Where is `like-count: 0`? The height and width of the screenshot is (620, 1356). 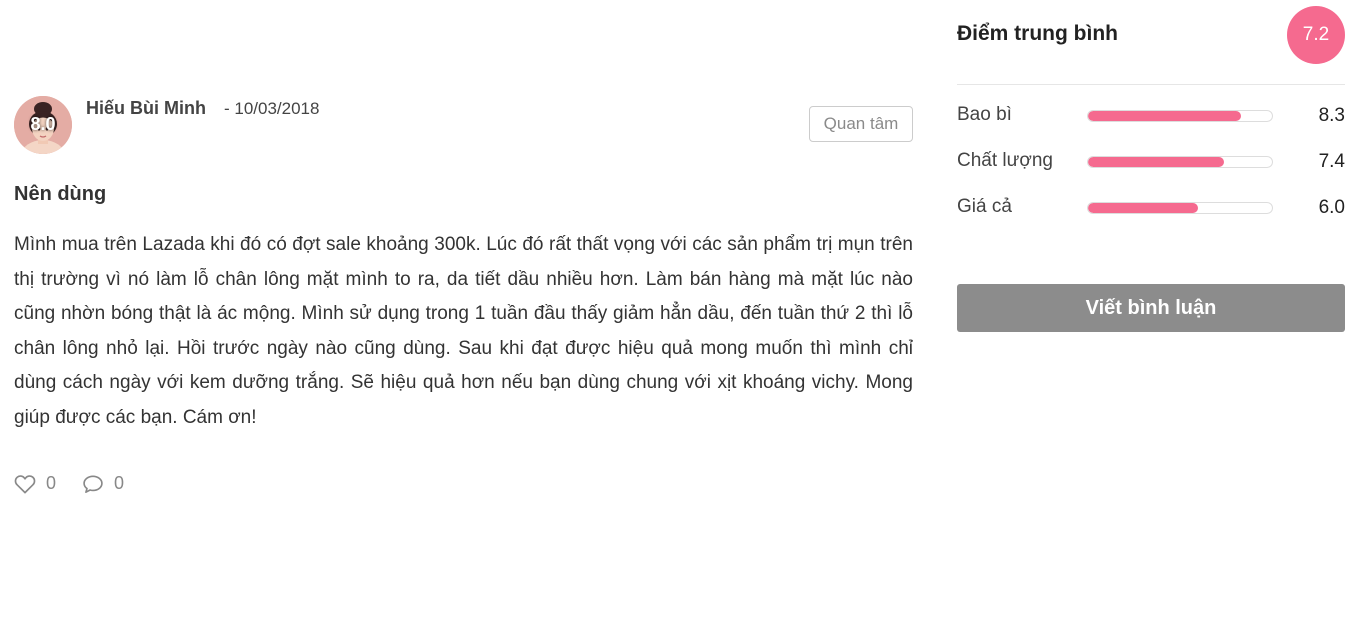 like-count: 0 is located at coordinates (51, 483).